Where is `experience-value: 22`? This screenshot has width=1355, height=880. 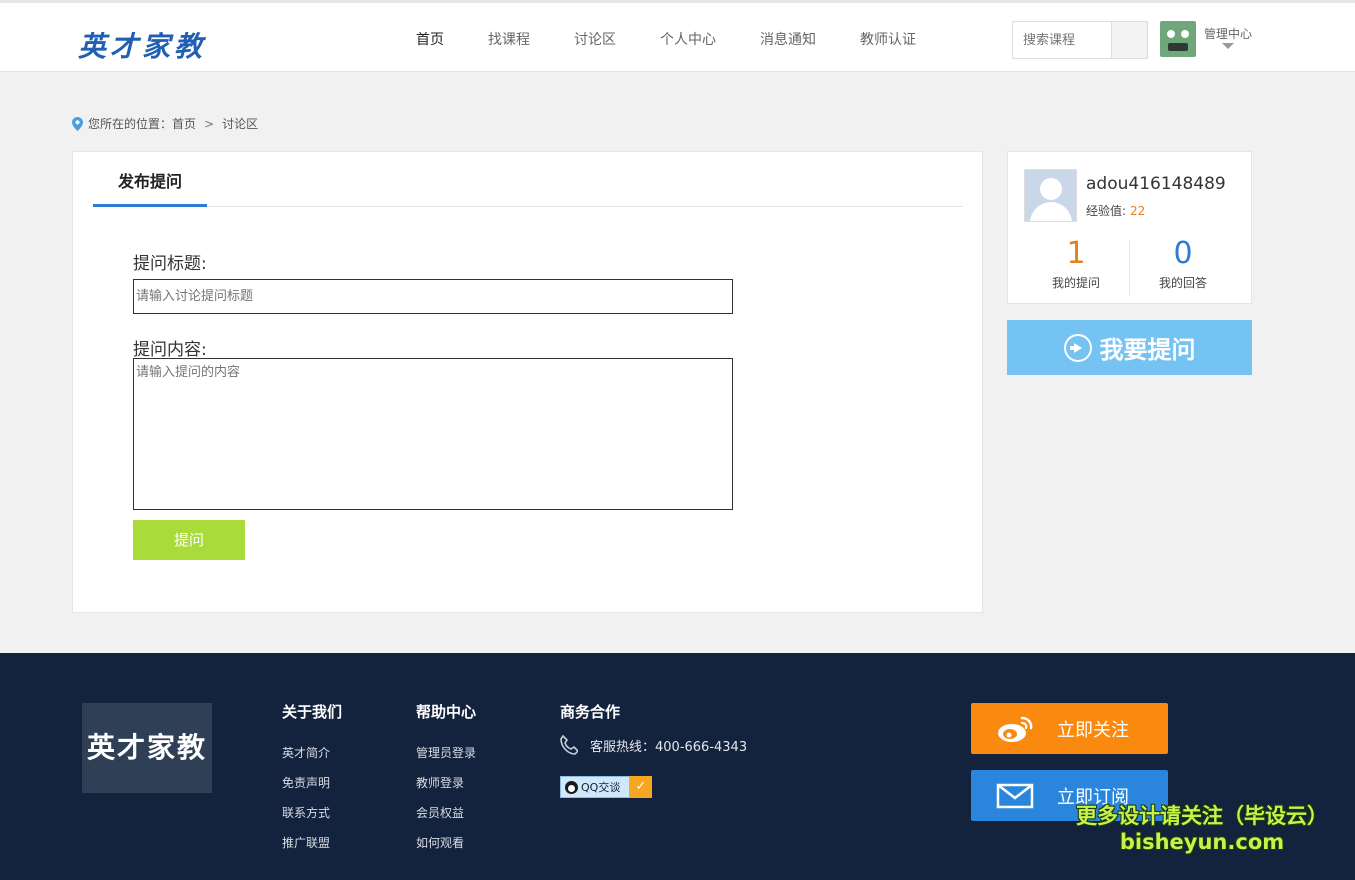
experience-value: 22 is located at coordinates (1138, 211).